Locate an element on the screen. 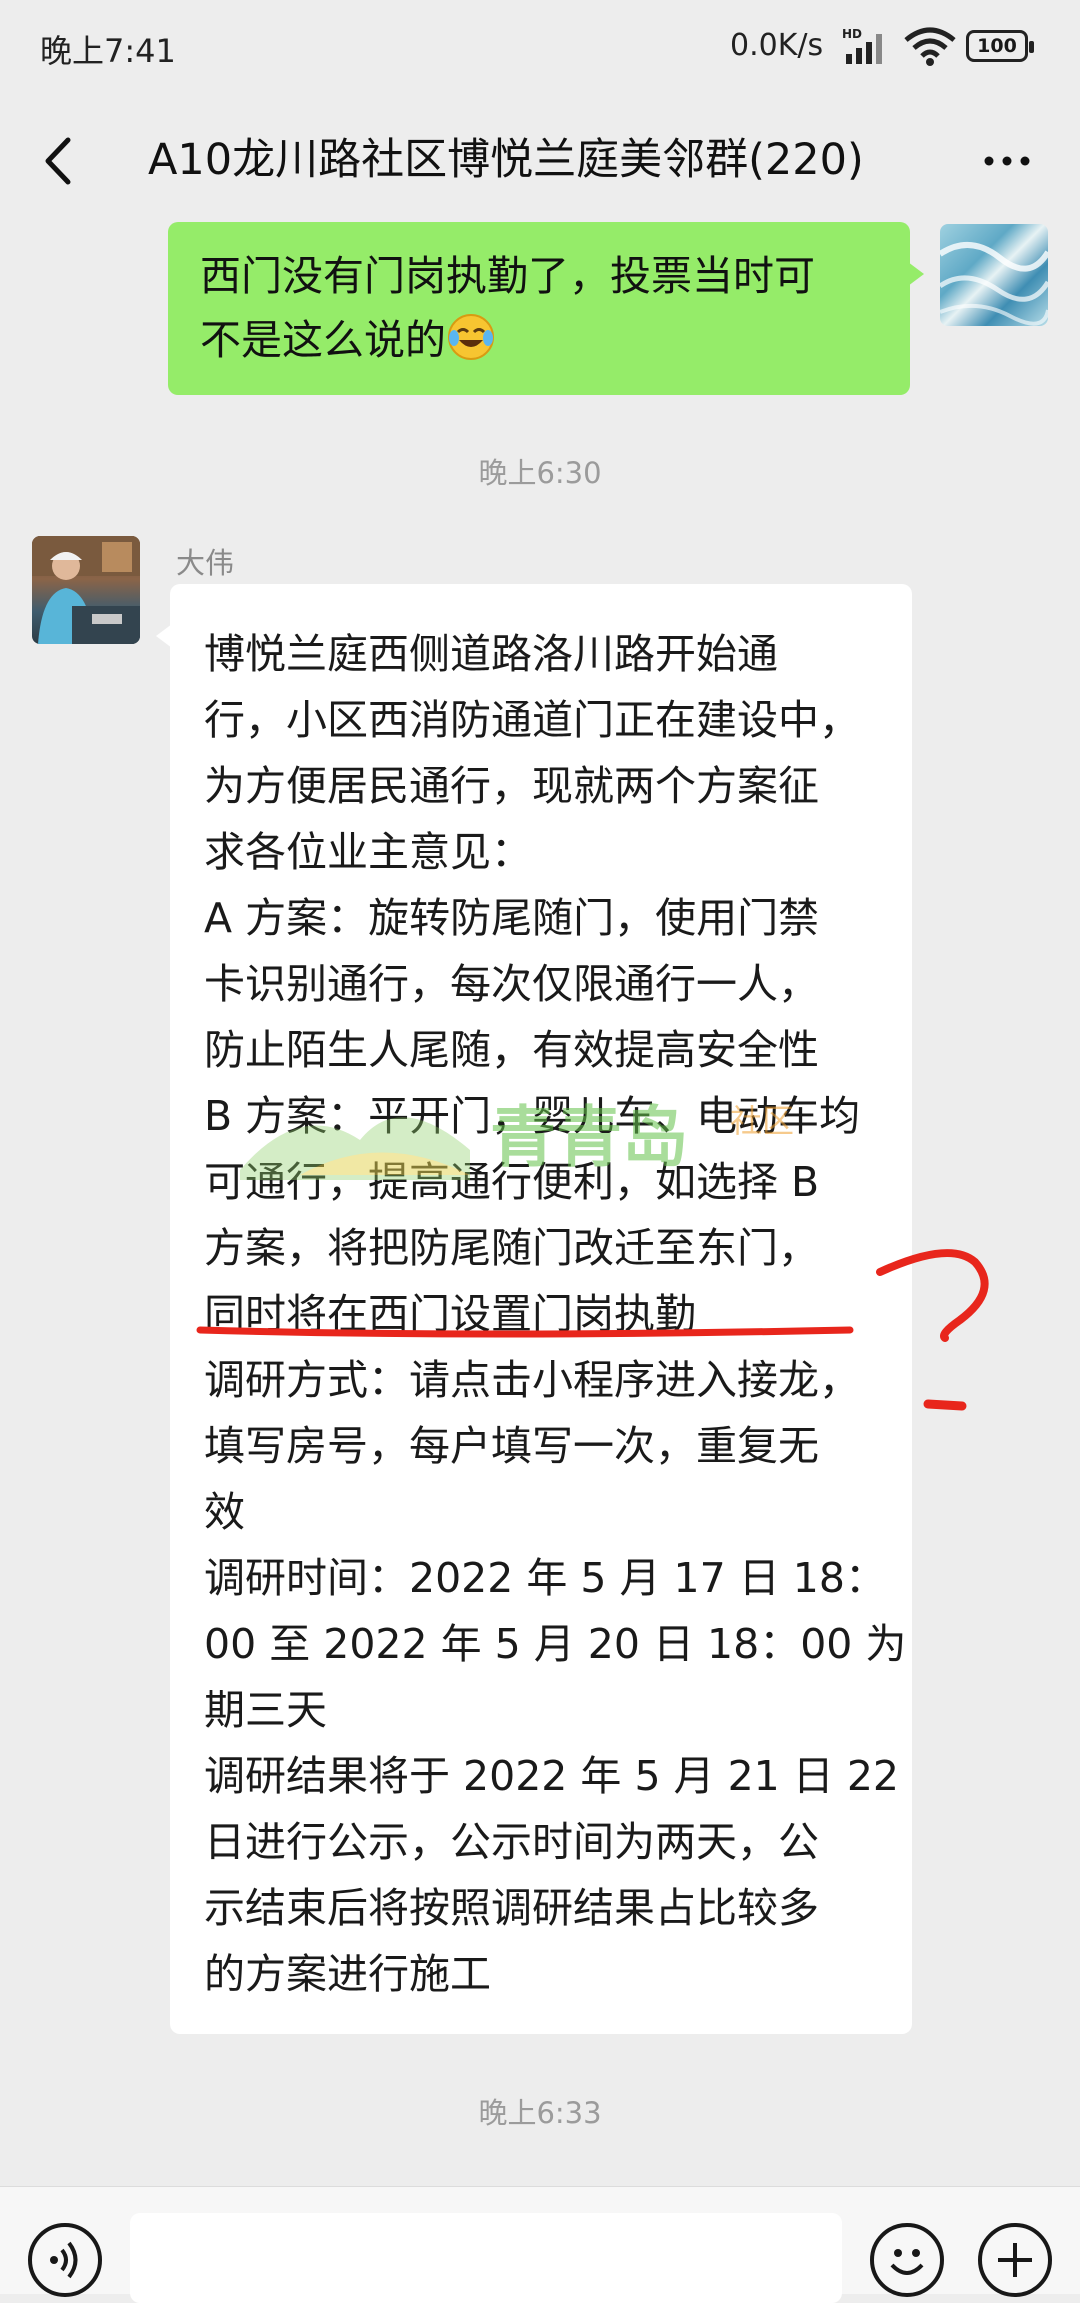 The image size is (1080, 2303). site-watermark: 青青岛 社区 is located at coordinates (517, 1139).